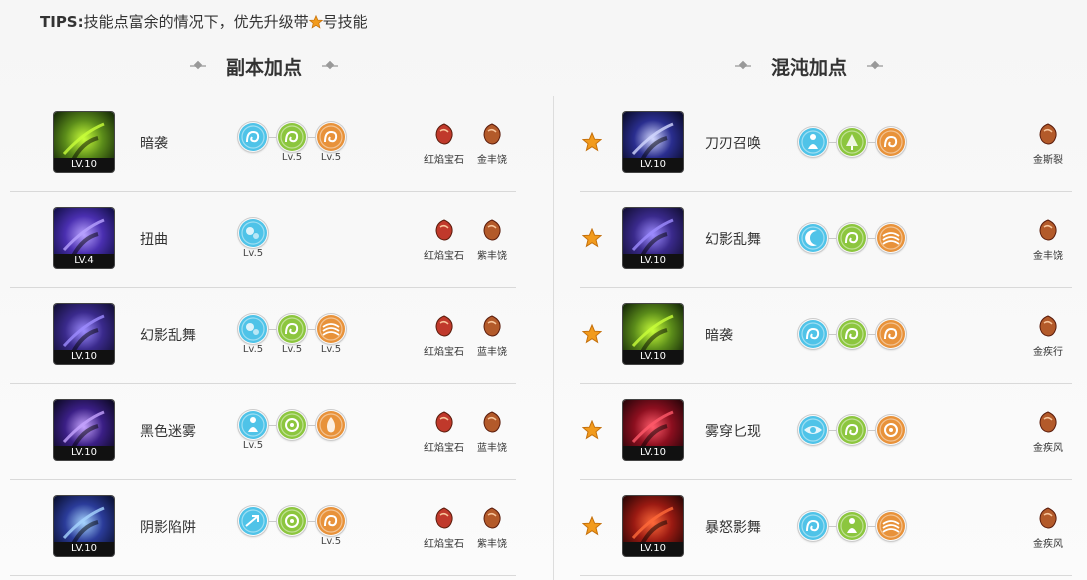  I want to click on star-icon, so click(315, 22).